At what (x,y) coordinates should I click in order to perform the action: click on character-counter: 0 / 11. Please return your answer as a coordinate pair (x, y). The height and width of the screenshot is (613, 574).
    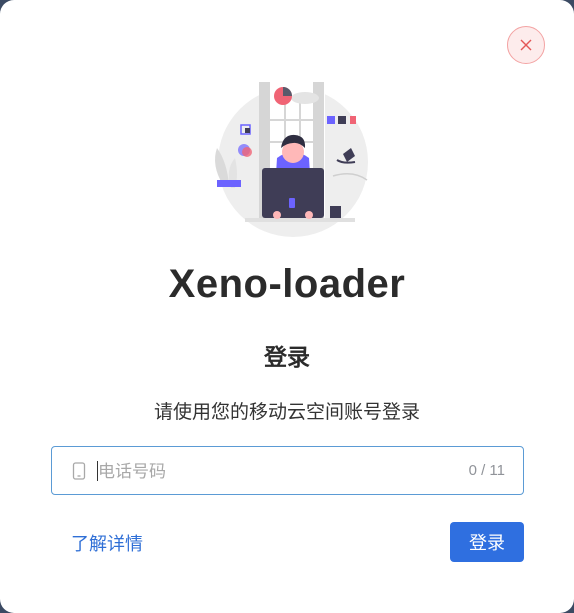
    Looking at the image, I should click on (486, 470).